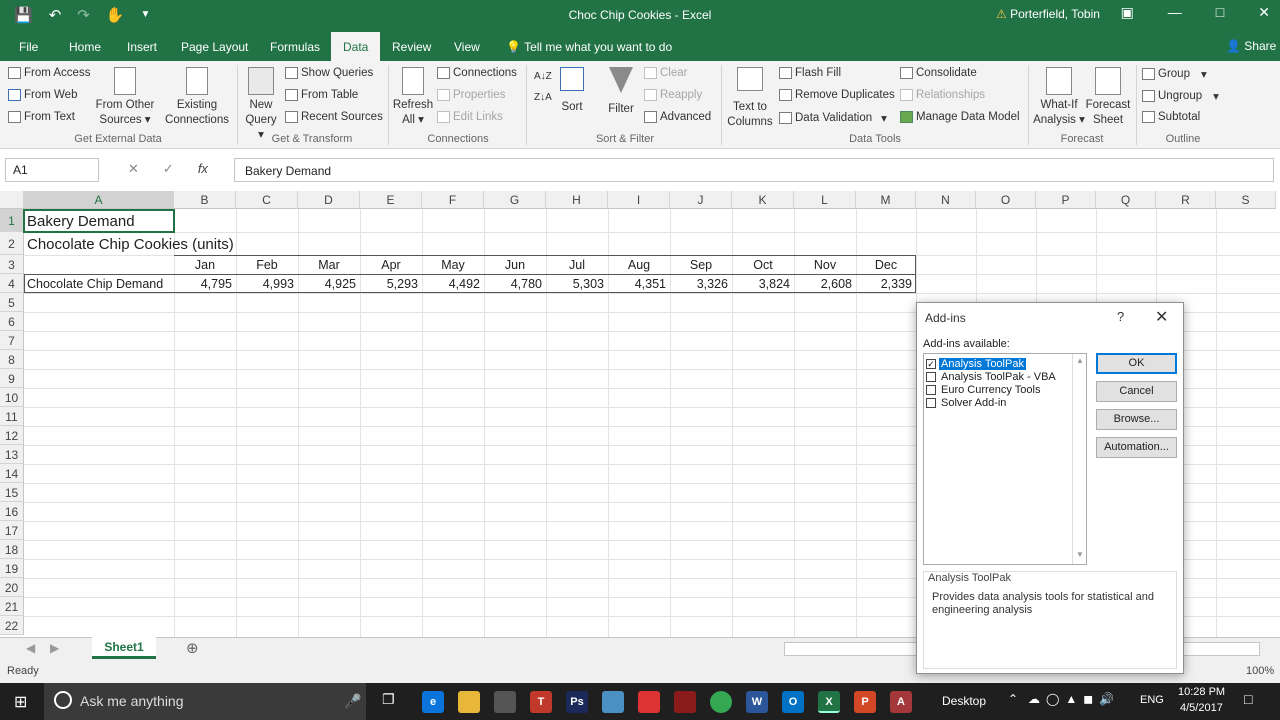 The width and height of the screenshot is (1280, 720). I want to click on notification-icon: □, so click(1248, 699).